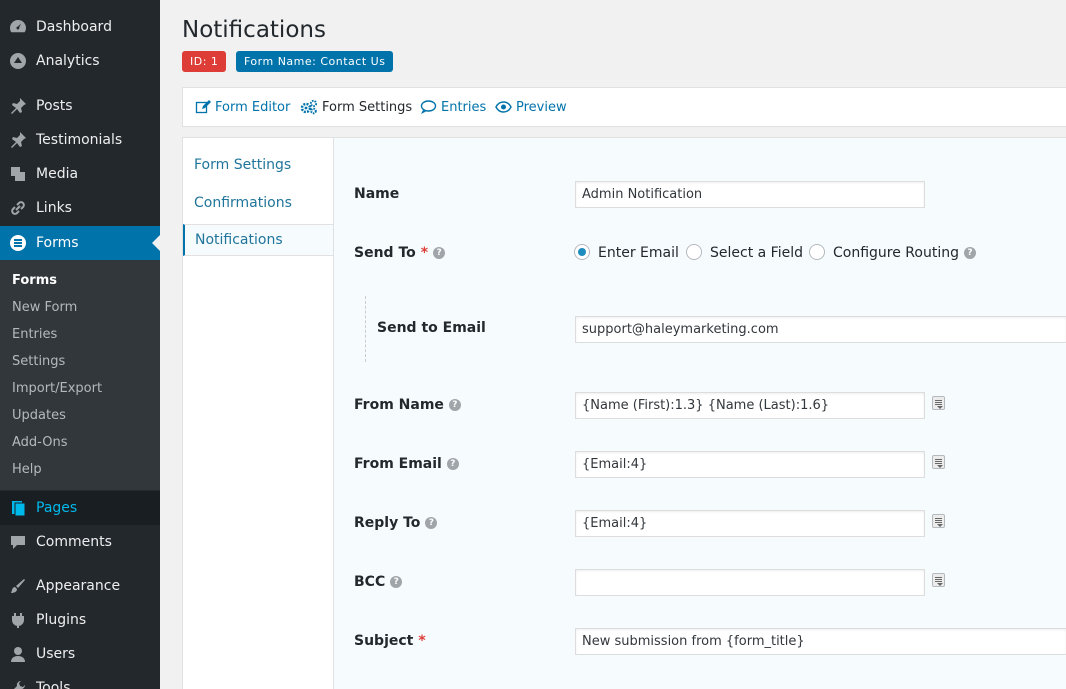 Image resolution: width=1066 pixels, height=689 pixels. What do you see at coordinates (80, 208) in the screenshot?
I see `menu-links: Links` at bounding box center [80, 208].